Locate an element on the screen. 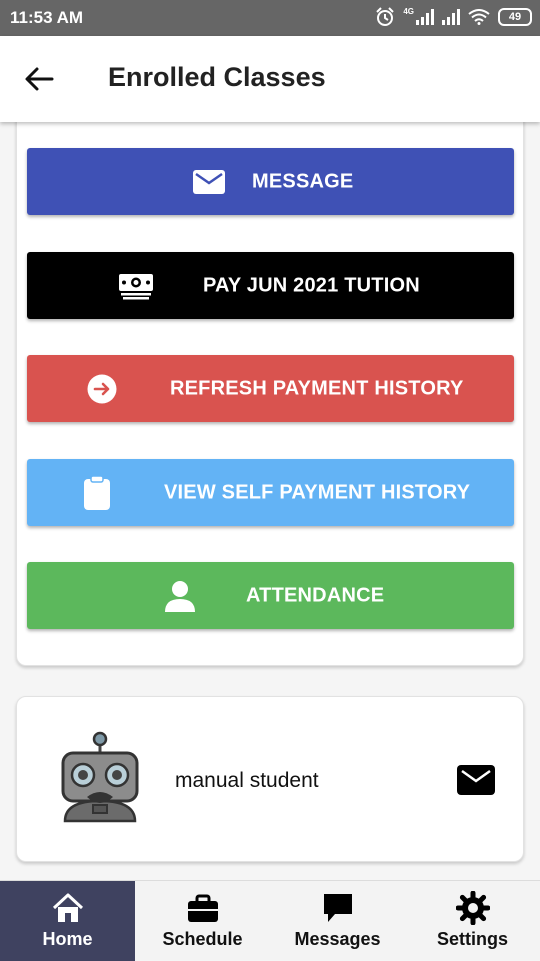 The image size is (540, 961). page-title: Enrolled Classes is located at coordinates (217, 77).